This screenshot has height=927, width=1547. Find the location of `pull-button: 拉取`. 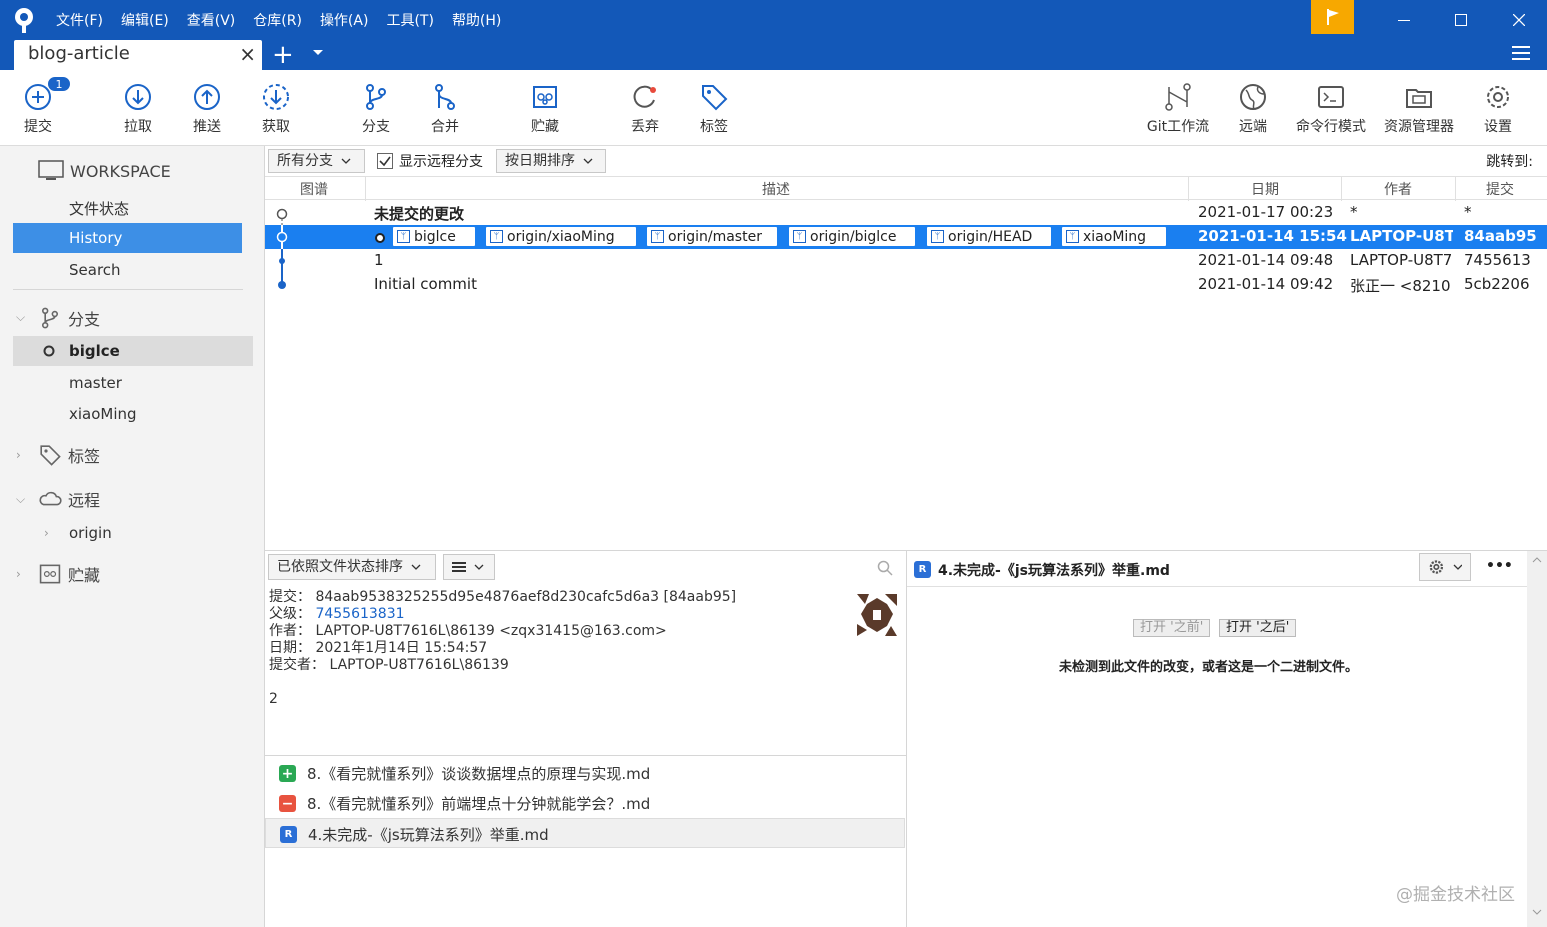

pull-button: 拉取 is located at coordinates (138, 108).